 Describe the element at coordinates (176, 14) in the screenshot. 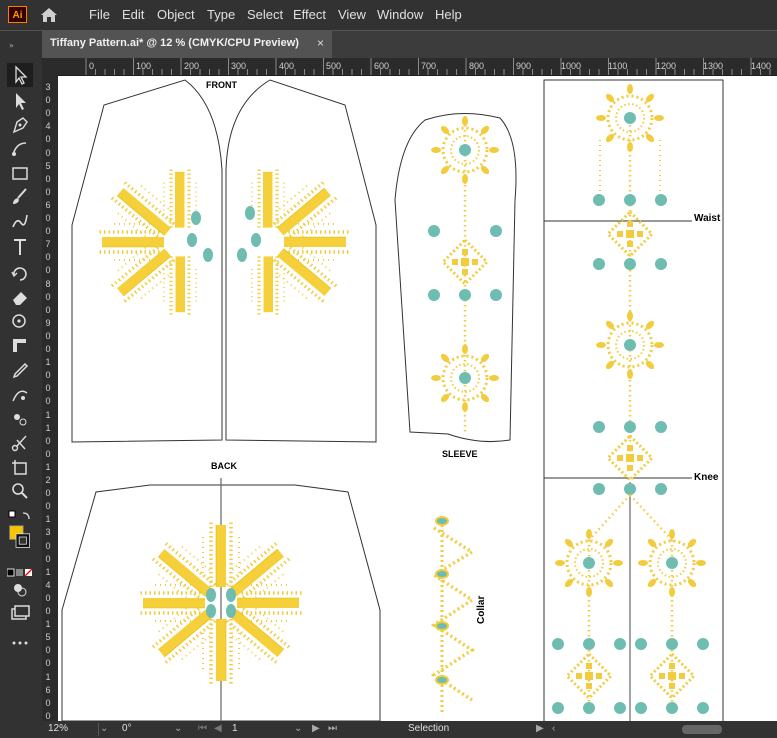

I see `menu-object: Object` at that location.